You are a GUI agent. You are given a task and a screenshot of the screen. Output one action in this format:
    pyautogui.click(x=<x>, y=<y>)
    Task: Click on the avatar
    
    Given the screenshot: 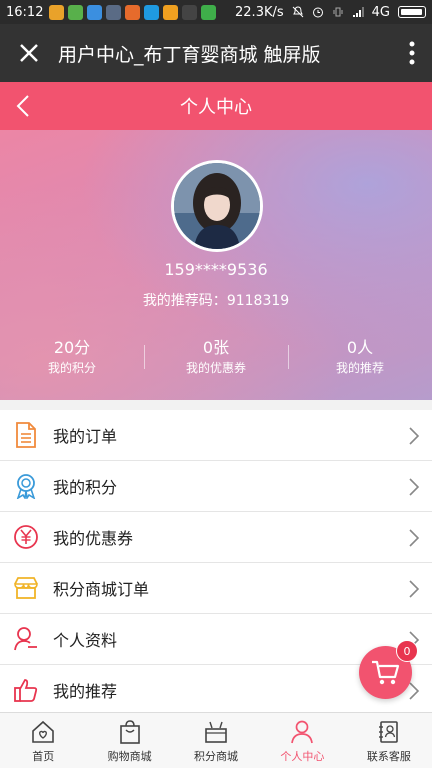 What is the action you would take?
    pyautogui.click(x=217, y=206)
    